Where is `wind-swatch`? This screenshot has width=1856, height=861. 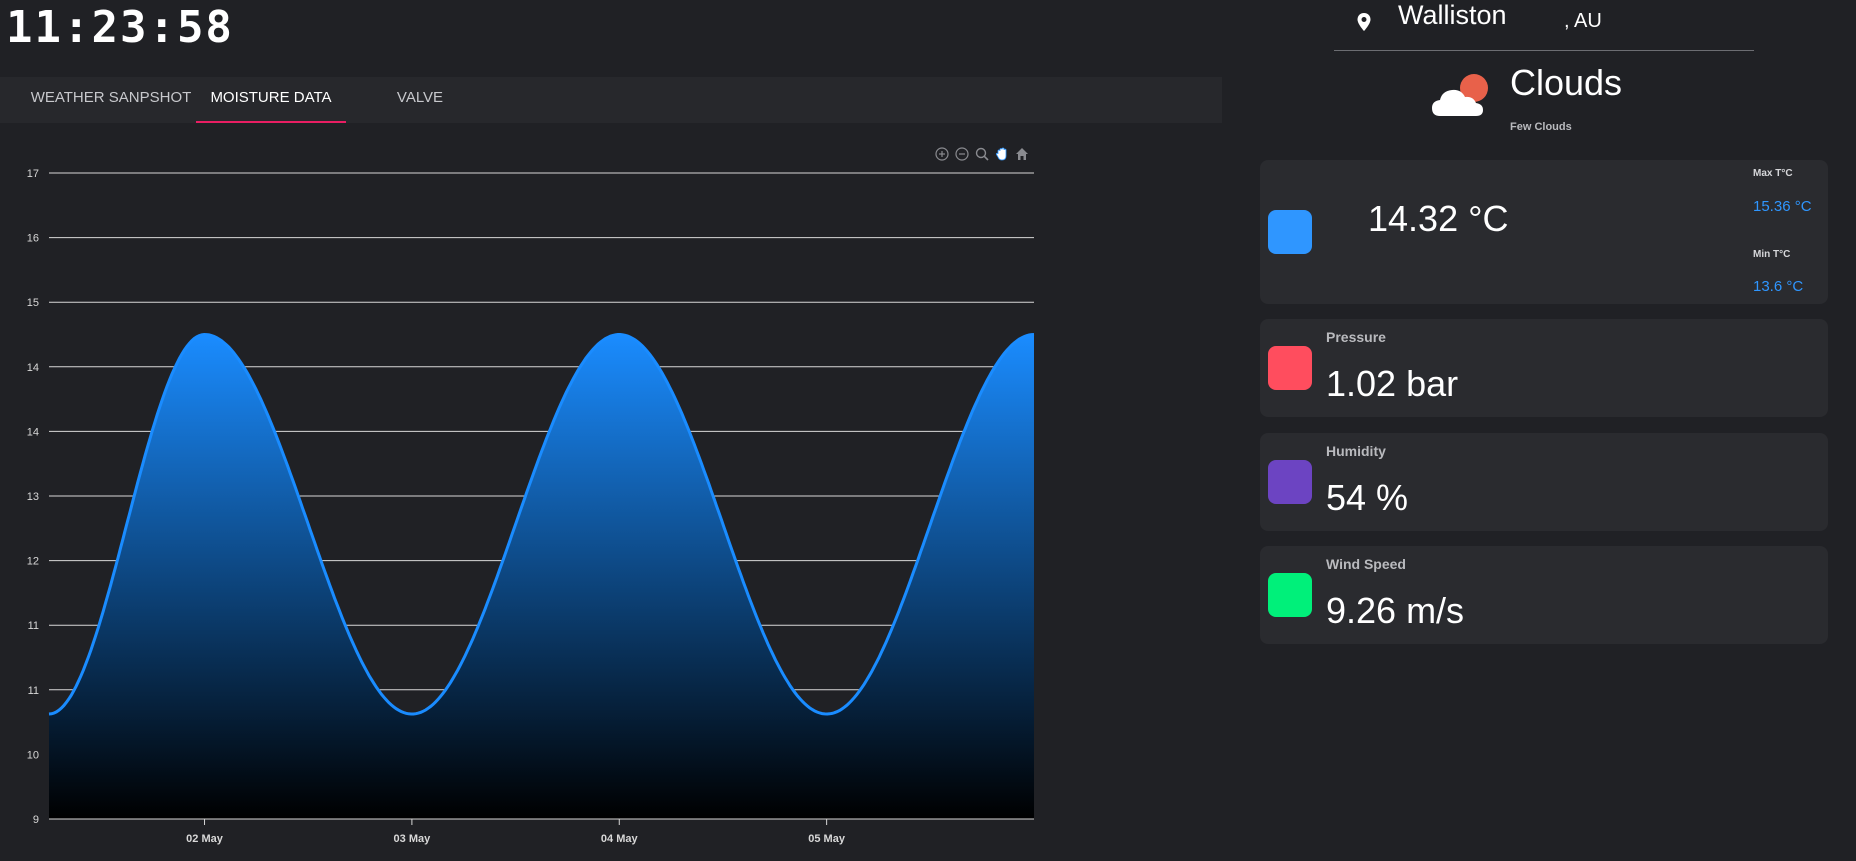
wind-swatch is located at coordinates (1290, 595).